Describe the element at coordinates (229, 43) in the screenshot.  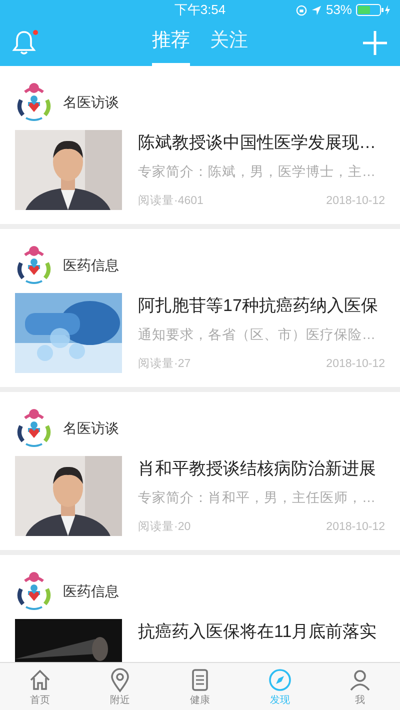
I see `header-tab: 关注` at that location.